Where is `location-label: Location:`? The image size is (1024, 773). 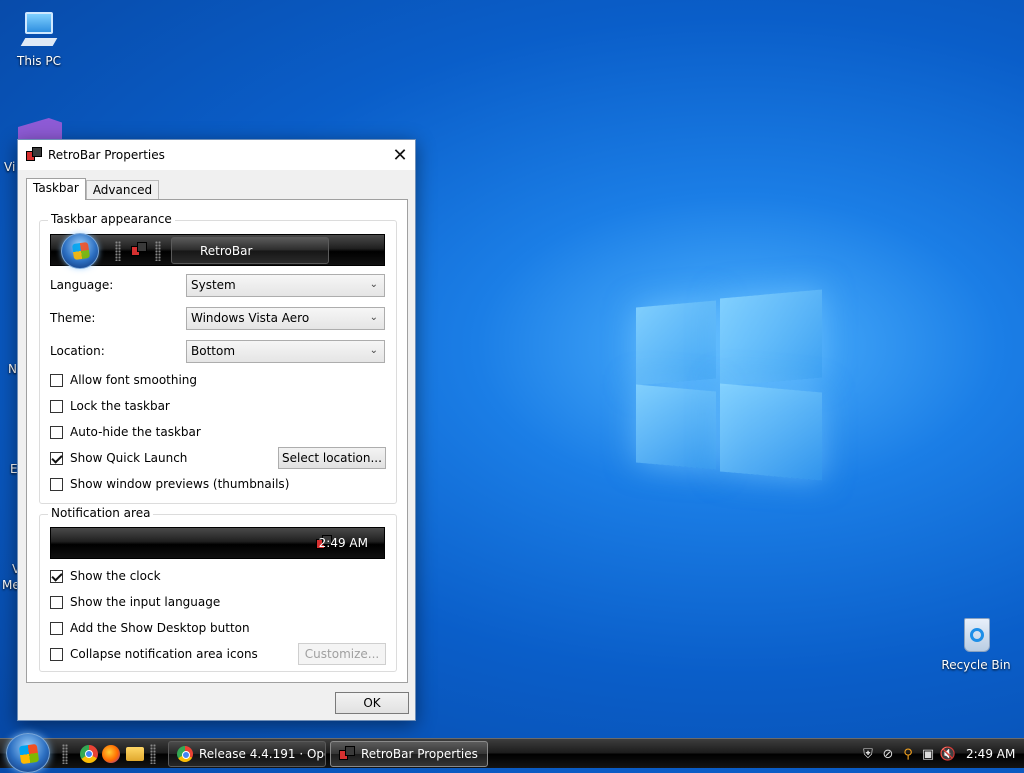 location-label: Location: is located at coordinates (77, 351).